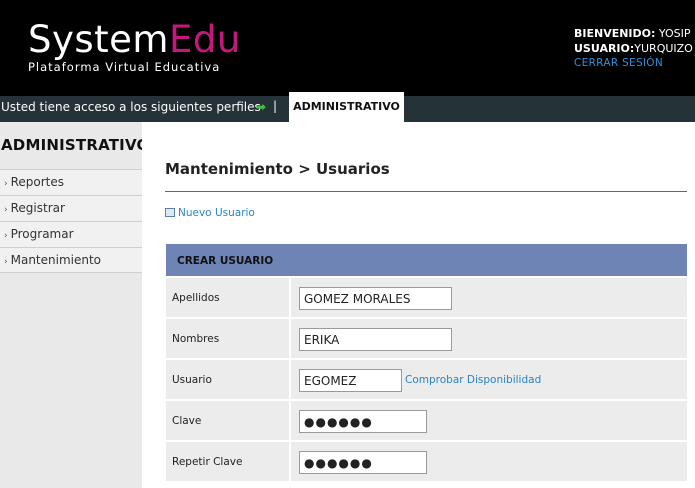 This screenshot has height=488, width=695. I want to click on logo-wordmark: SystemEdu, so click(134, 40).